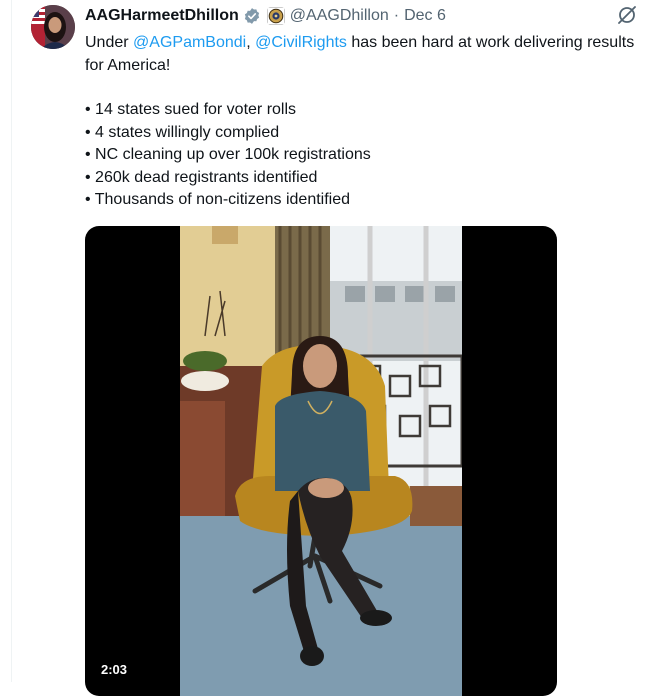 The image size is (650, 696). Describe the element at coordinates (11, 341) in the screenshot. I see `timeline-divider` at that location.